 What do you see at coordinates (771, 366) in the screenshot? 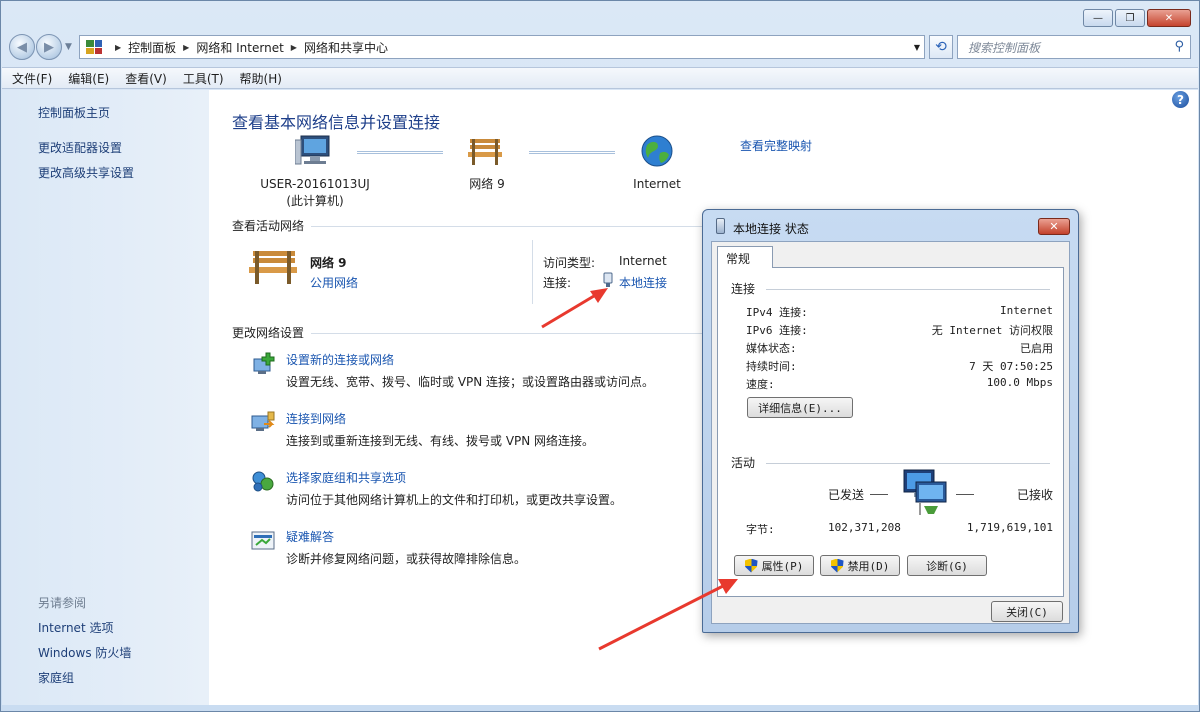
I see `duration-label: 持续时间:` at bounding box center [771, 366].